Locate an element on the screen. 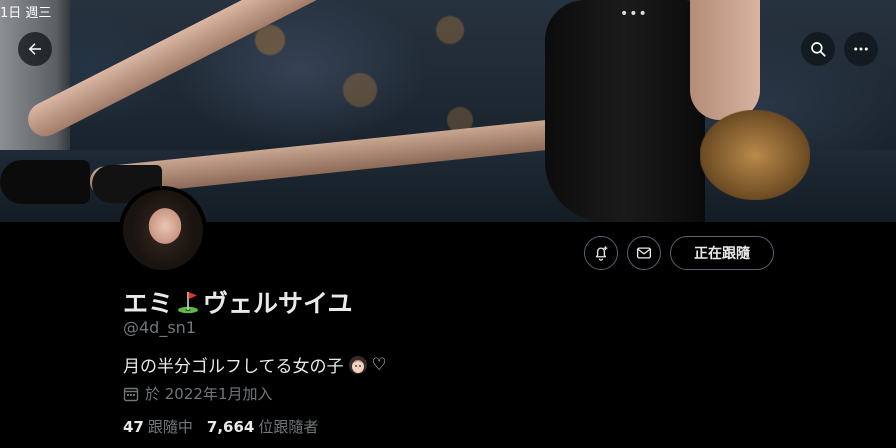  followers-label: 位跟隨者 is located at coordinates (288, 427).